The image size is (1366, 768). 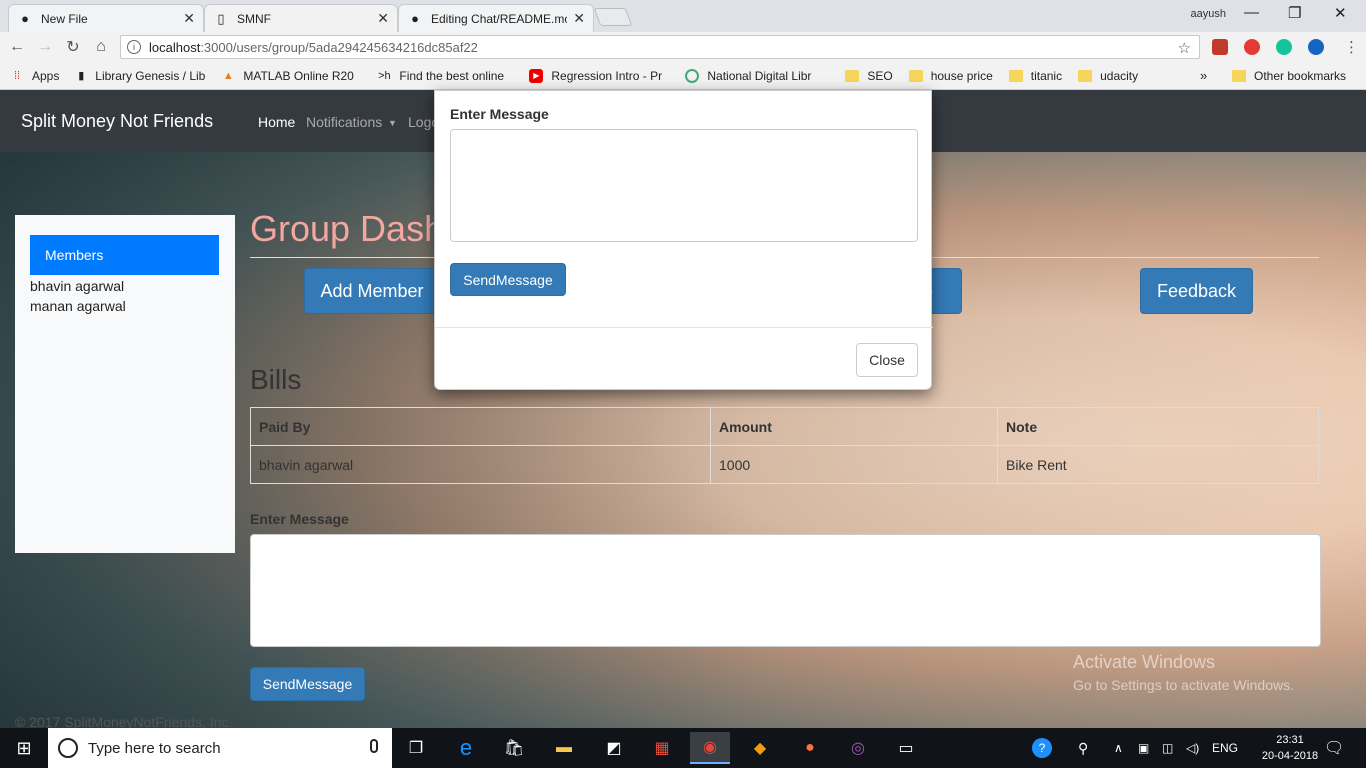 I want to click on taskbar-clock: 23:31 20-04-2018, so click(x=1290, y=748).